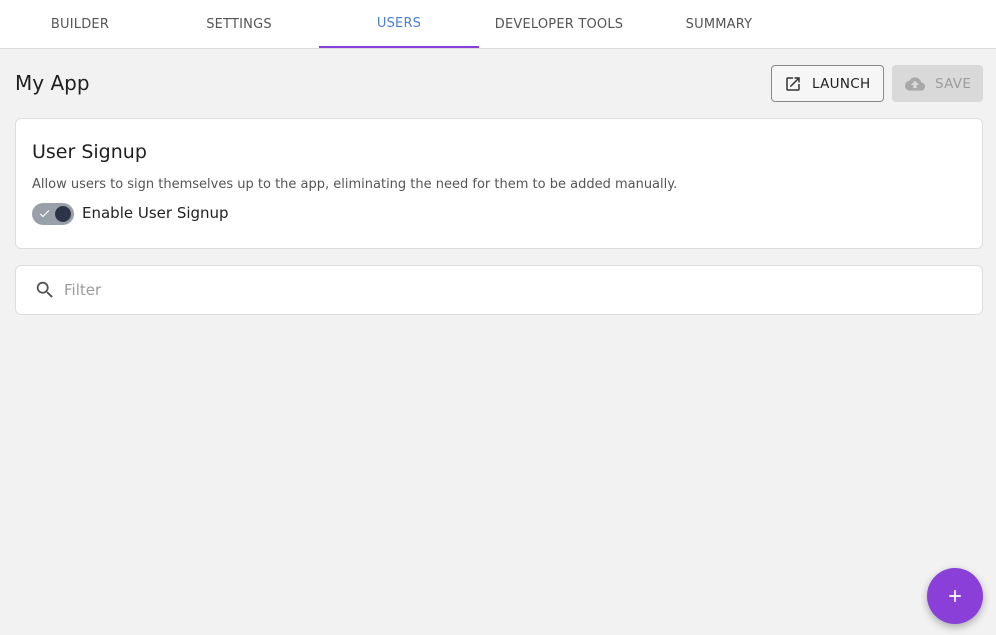  I want to click on page-title: My App, so click(52, 83).